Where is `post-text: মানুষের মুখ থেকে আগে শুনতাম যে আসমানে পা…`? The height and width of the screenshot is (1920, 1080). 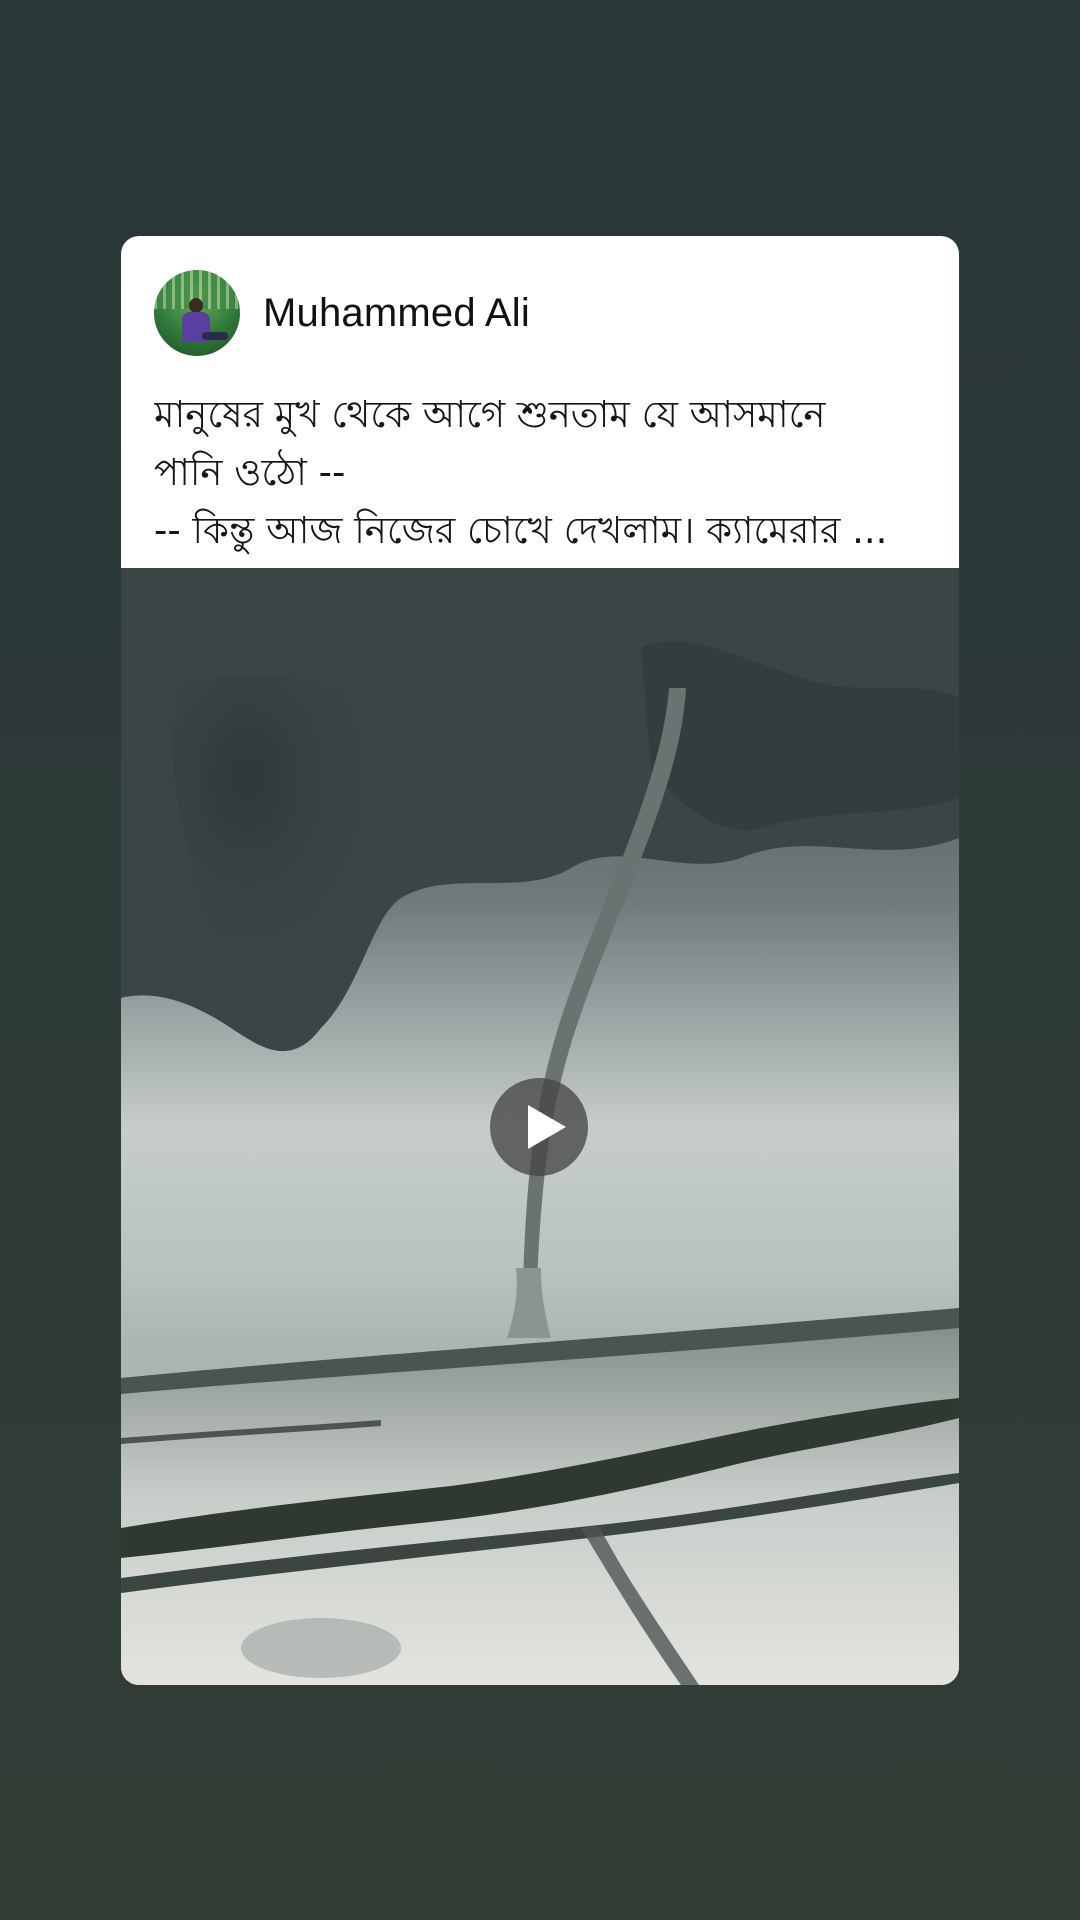 post-text: মানুষের মুখ থেকে আগে শুনতাম যে আসমানে পা… is located at coordinates (549, 473).